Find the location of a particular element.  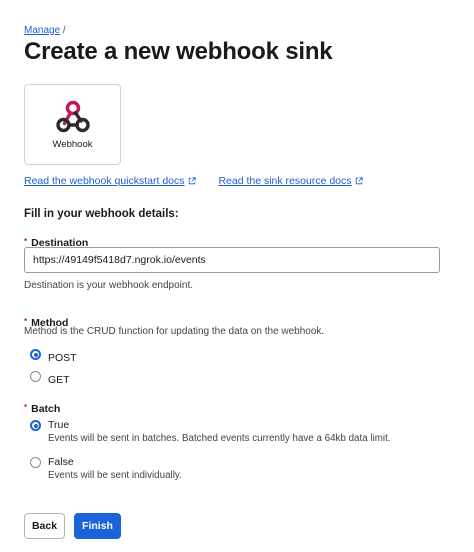

method-post-radio: POST is located at coordinates (53, 357).